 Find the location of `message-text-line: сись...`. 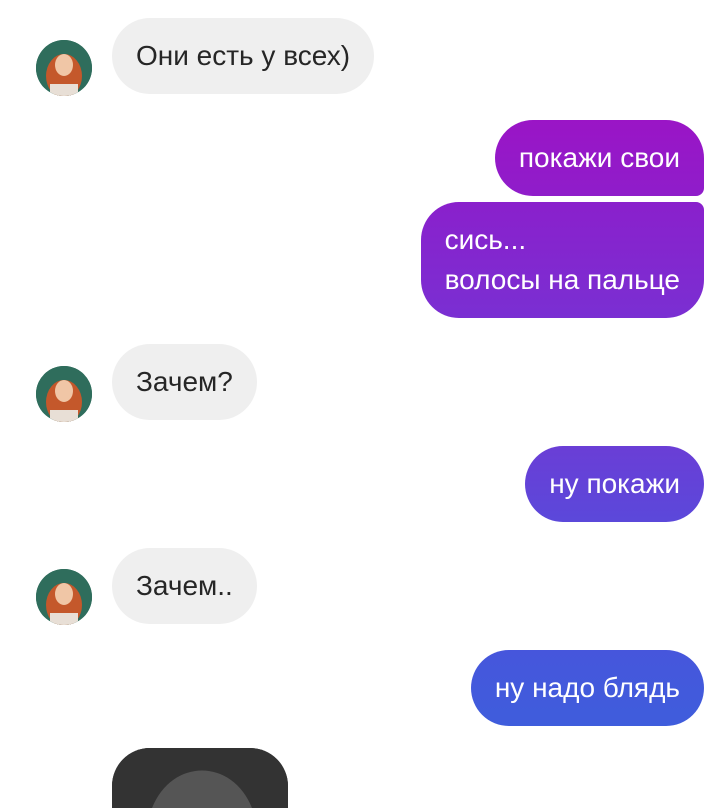

message-text-line: сись... is located at coordinates (485, 239).